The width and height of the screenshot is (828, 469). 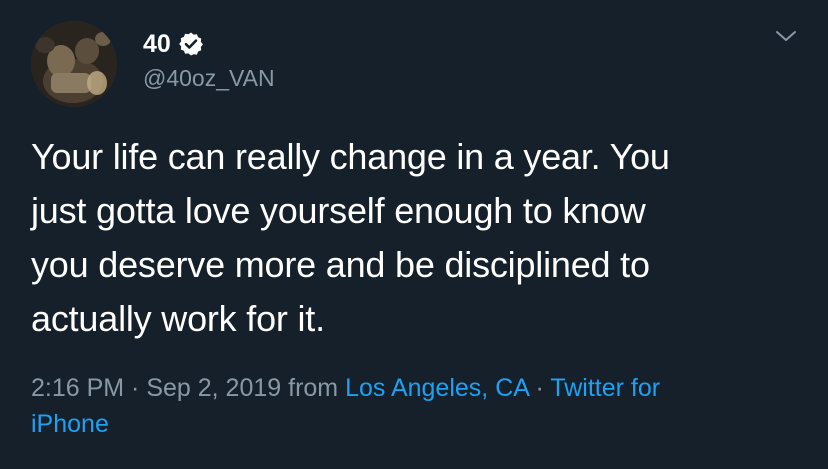 What do you see at coordinates (340, 264) in the screenshot?
I see `tweet-text-line: you deserve more and be disciplined to` at bounding box center [340, 264].